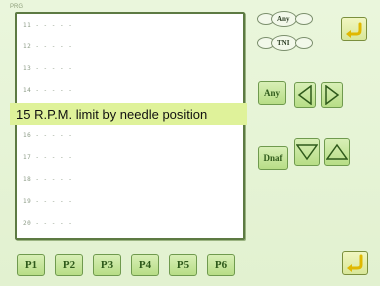  Describe the element at coordinates (31, 265) in the screenshot. I see `page-button-p1: P1` at that location.